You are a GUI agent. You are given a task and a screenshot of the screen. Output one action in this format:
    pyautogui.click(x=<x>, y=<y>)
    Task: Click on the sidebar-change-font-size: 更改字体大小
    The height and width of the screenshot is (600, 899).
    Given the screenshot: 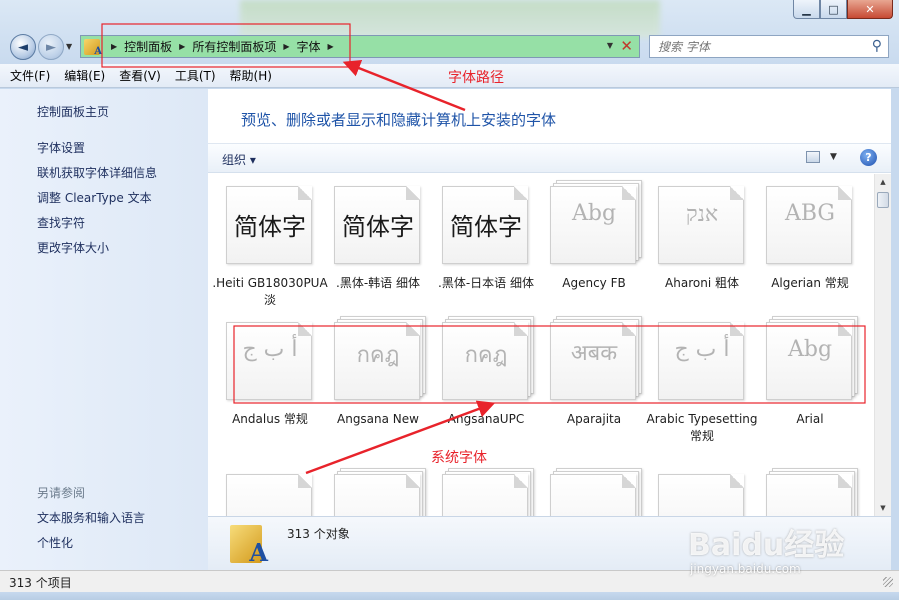 What is the action you would take?
    pyautogui.click(x=73, y=247)
    